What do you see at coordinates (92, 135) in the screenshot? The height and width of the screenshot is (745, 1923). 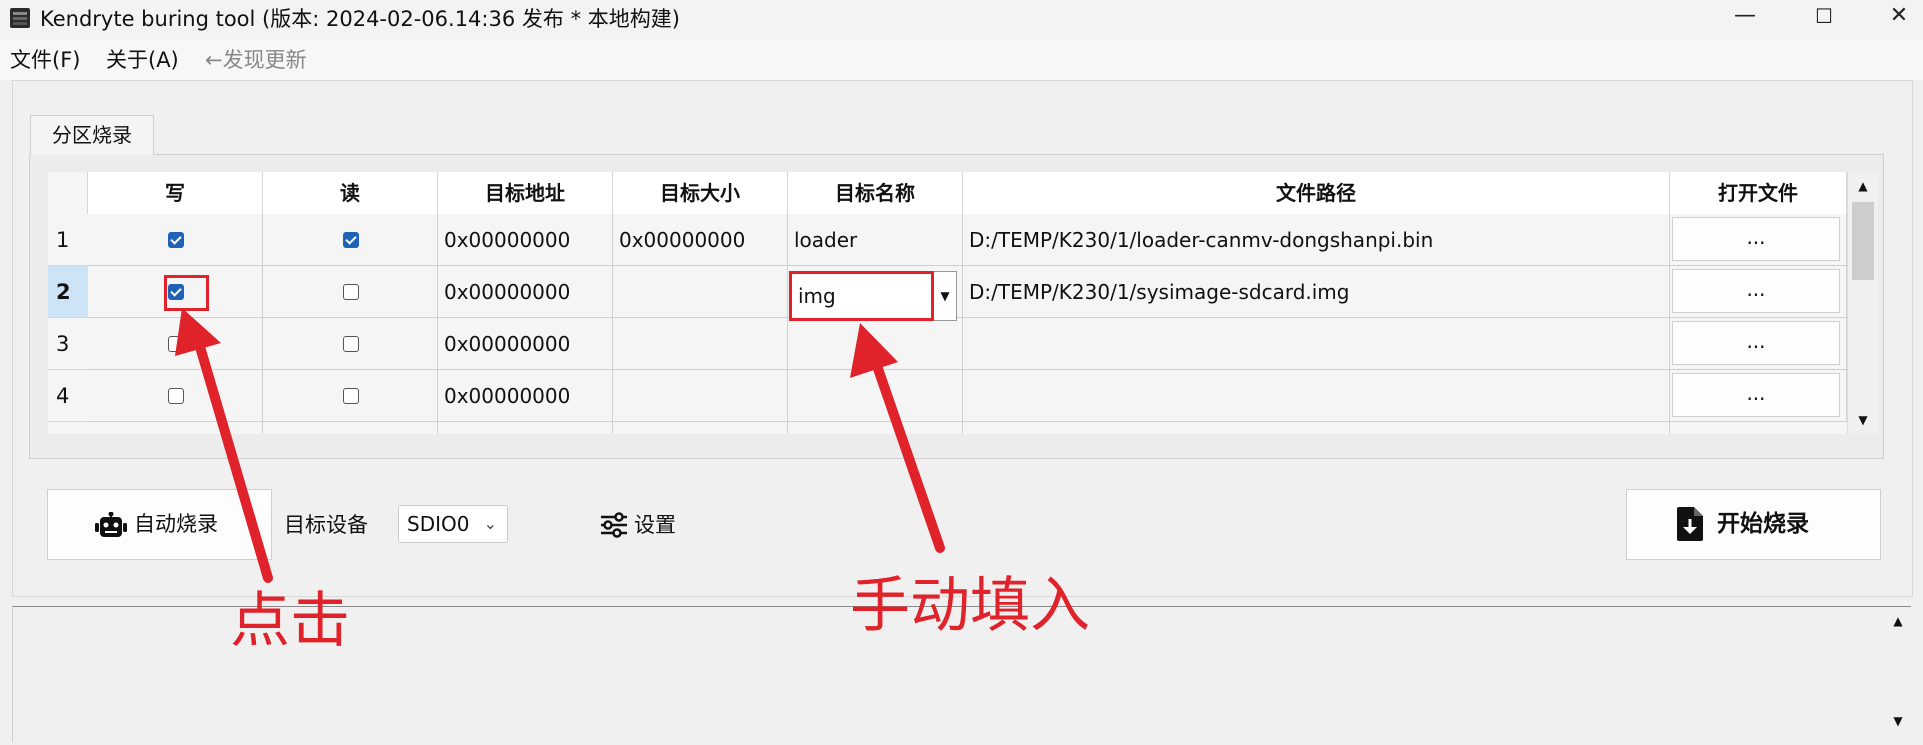 I see `tab-partition-burn: 分区烧录` at bounding box center [92, 135].